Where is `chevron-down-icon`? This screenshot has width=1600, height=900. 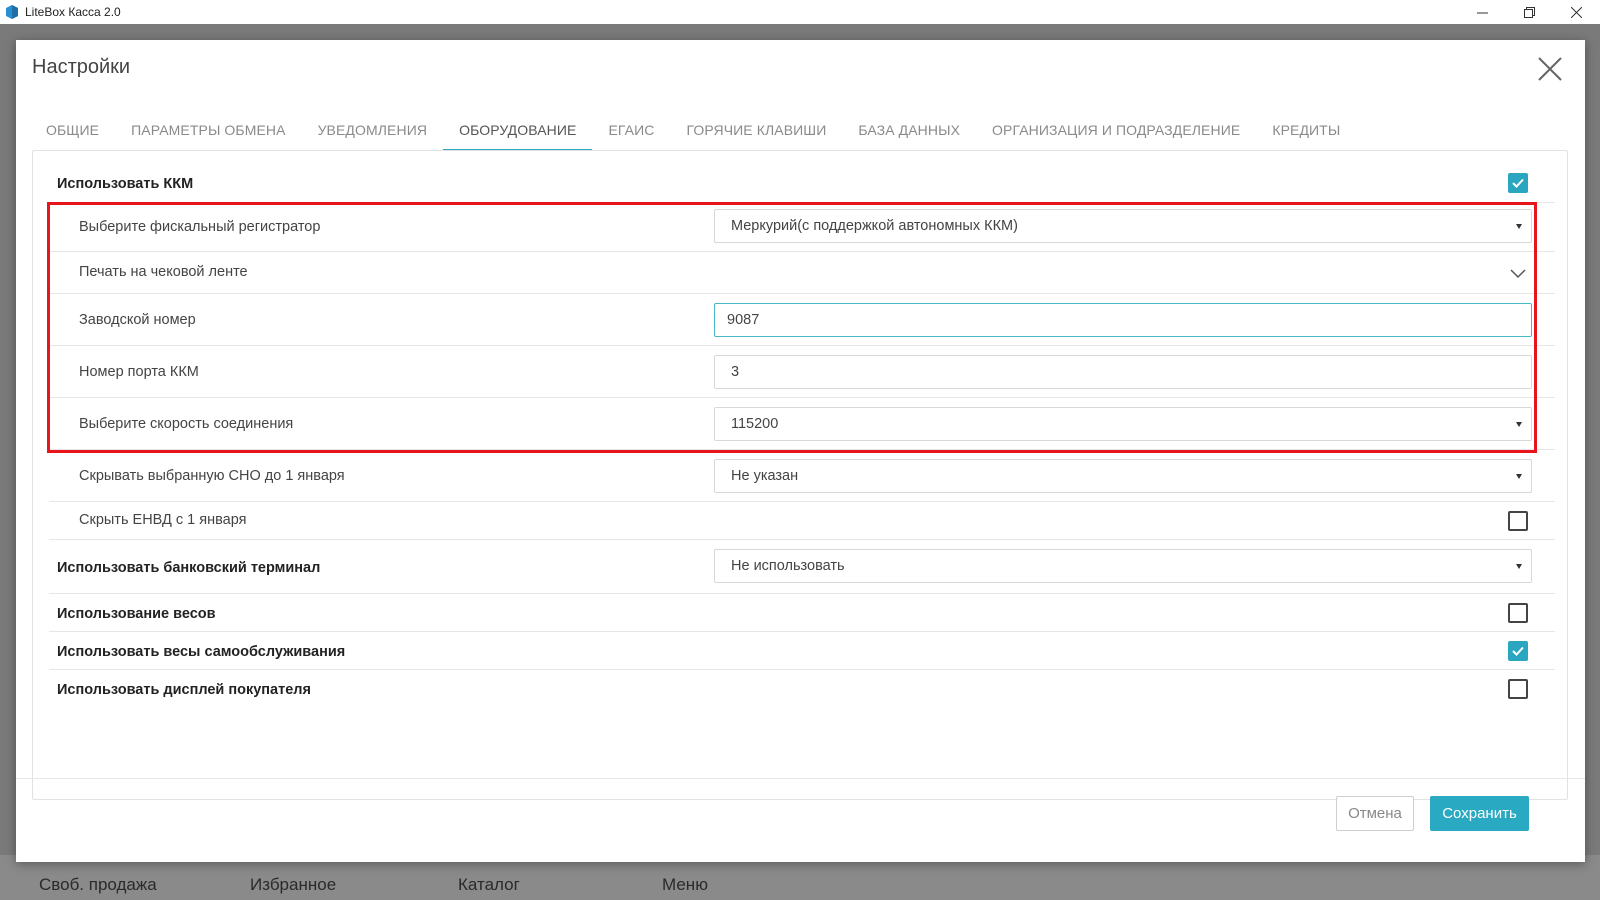
chevron-down-icon is located at coordinates (1518, 274).